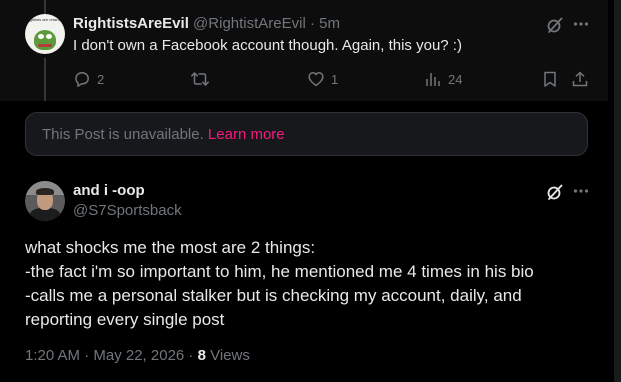 This screenshot has width=621, height=382. I want to click on thread-line-top, so click(45, 7).